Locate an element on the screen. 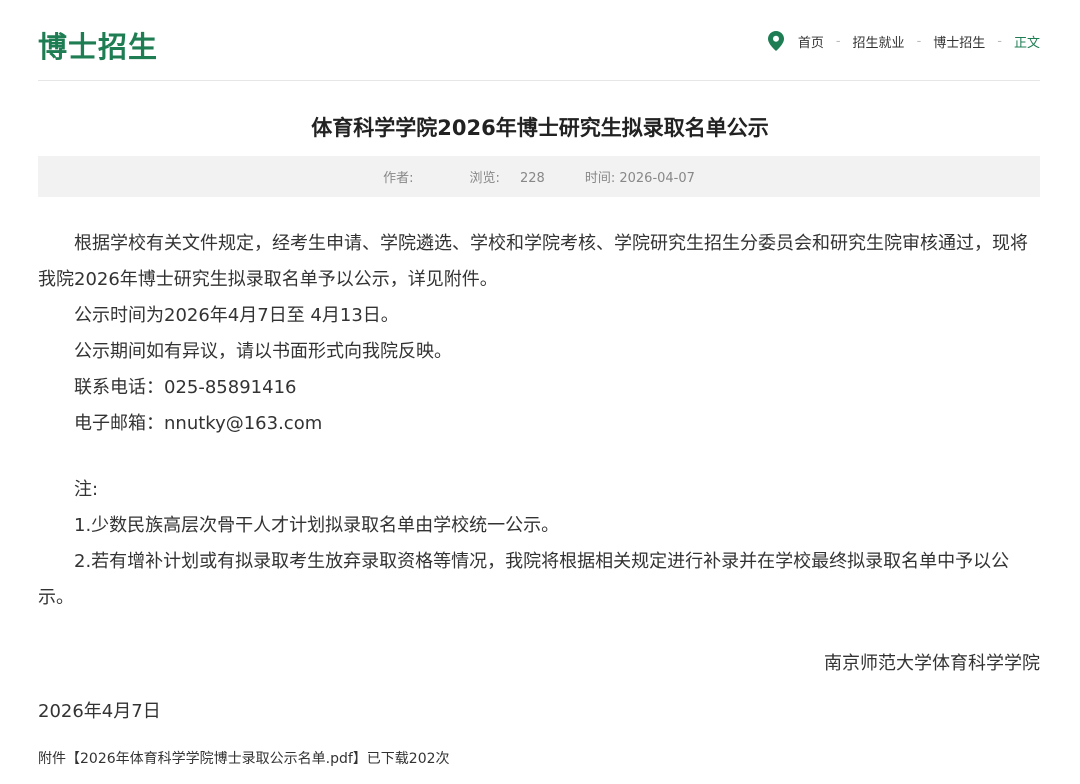 The height and width of the screenshot is (784, 1080). attachment-downloads: 已下载202次 is located at coordinates (408, 759).